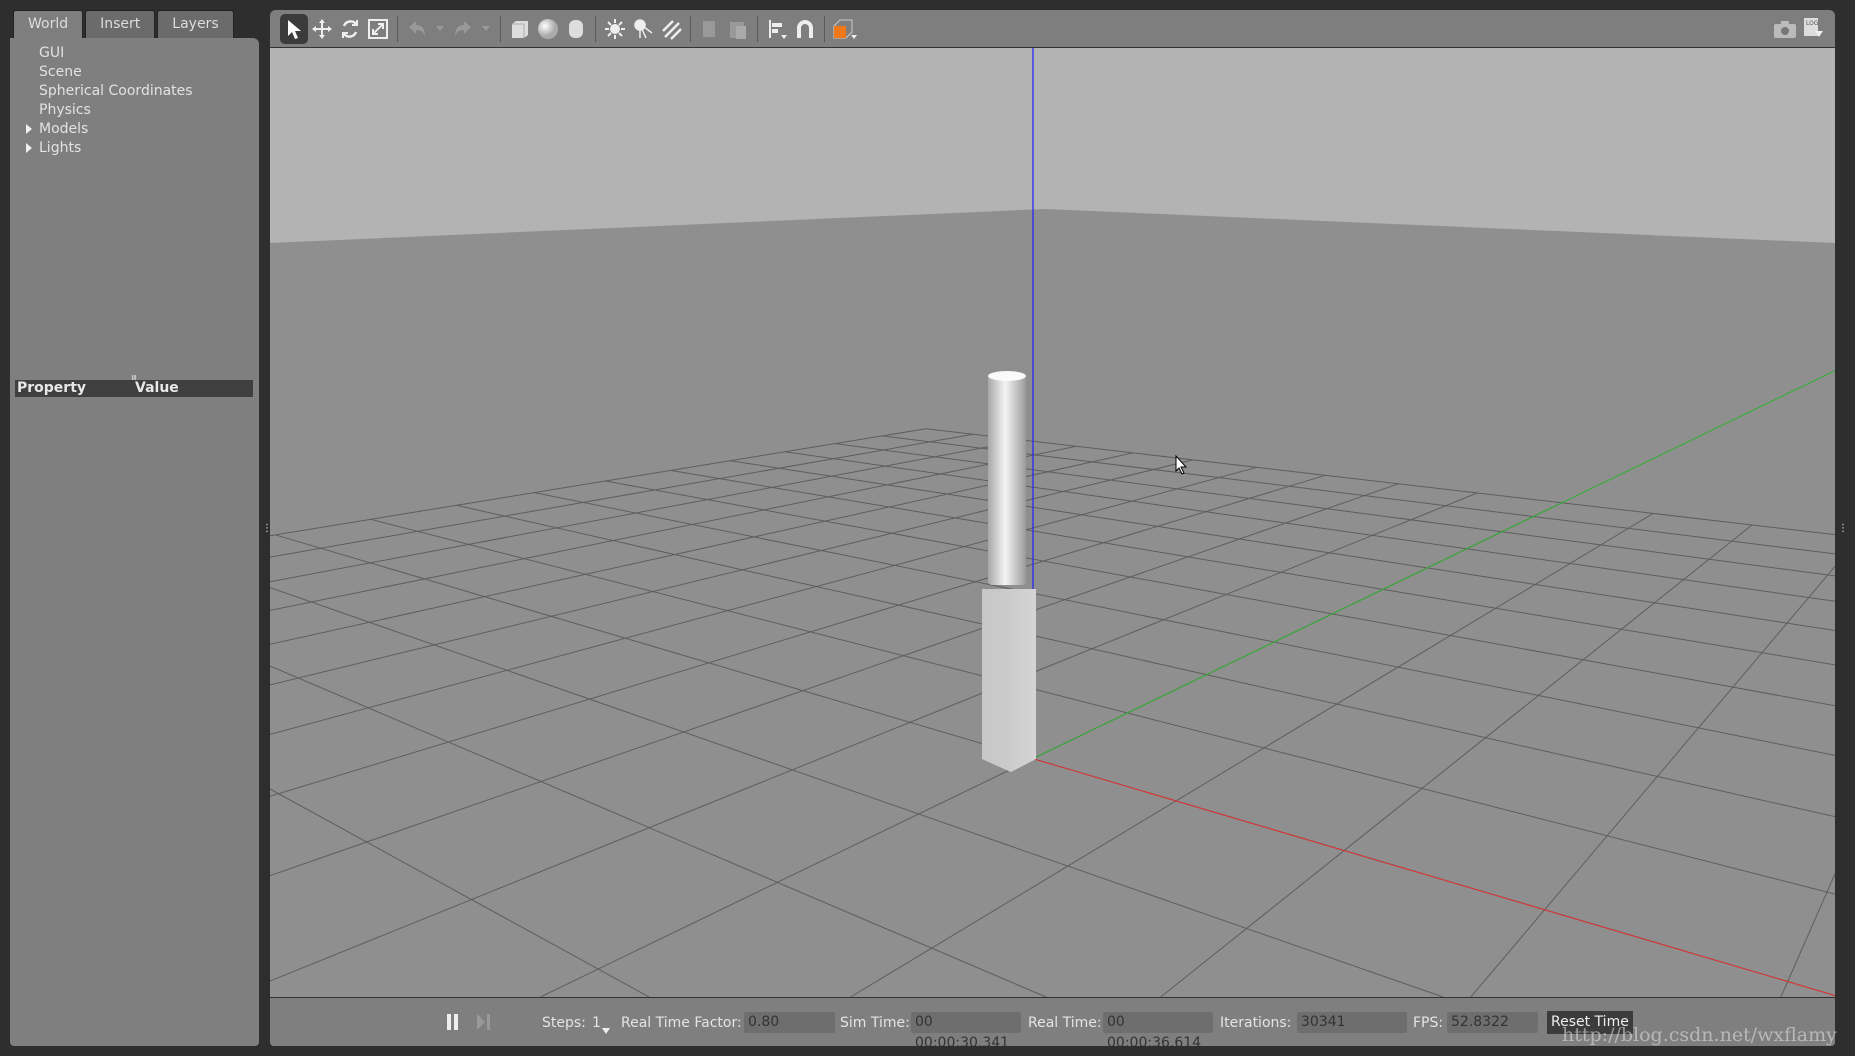 This screenshot has width=1855, height=1056. Describe the element at coordinates (789, 1022) in the screenshot. I see `real-time-factor-field: 0.80` at that location.